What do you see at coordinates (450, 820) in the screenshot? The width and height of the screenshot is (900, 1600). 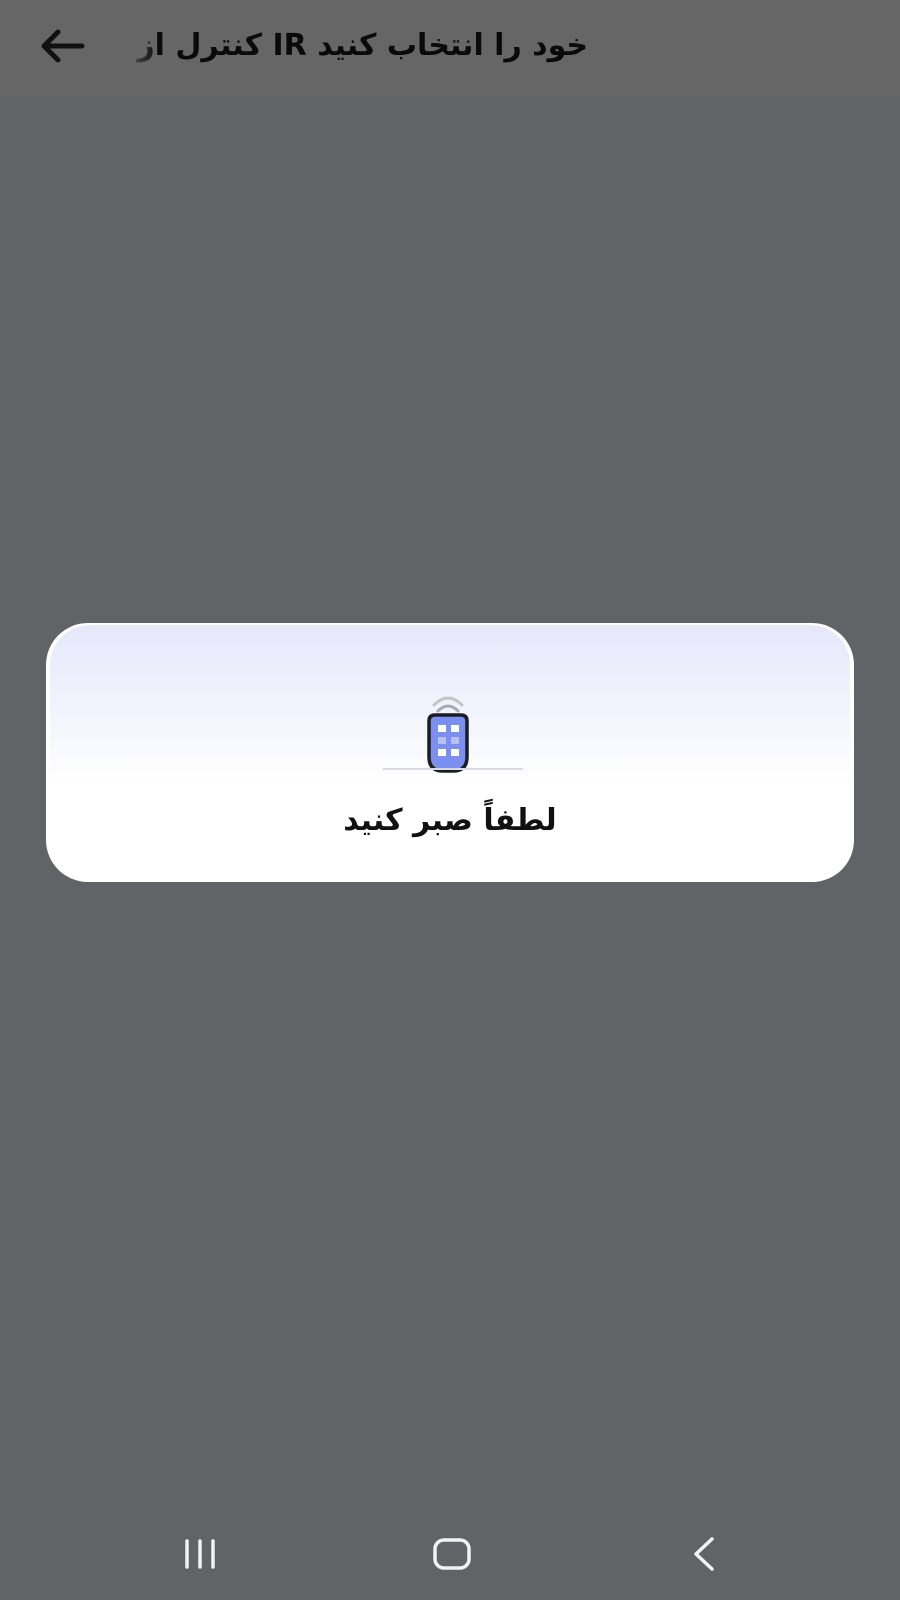 I see `please-wait-message: لطفاً صبر کنید` at bounding box center [450, 820].